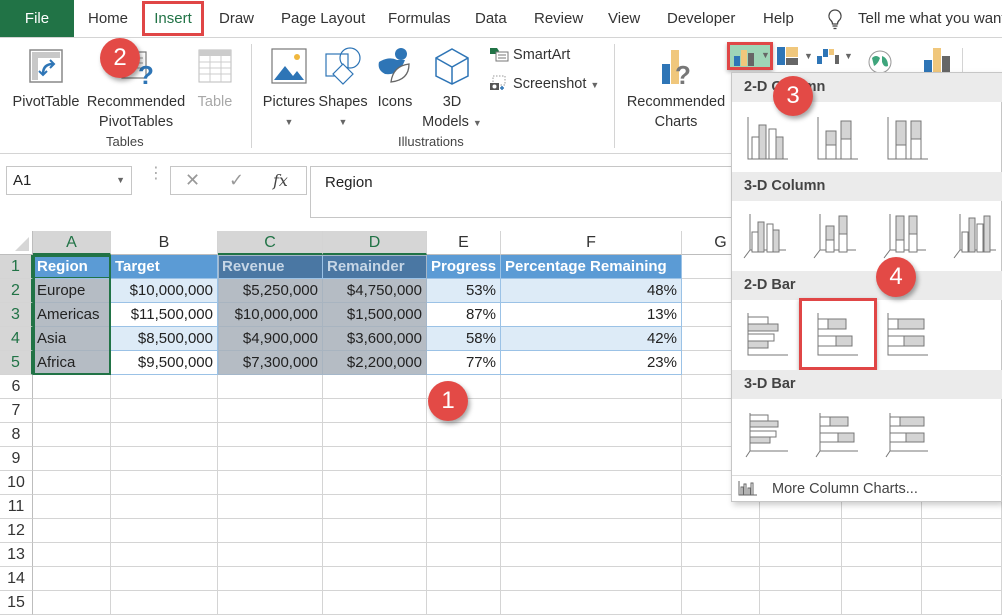 This screenshot has height=616, width=1002. I want to click on data-cell: $3,600,000, so click(375, 339).